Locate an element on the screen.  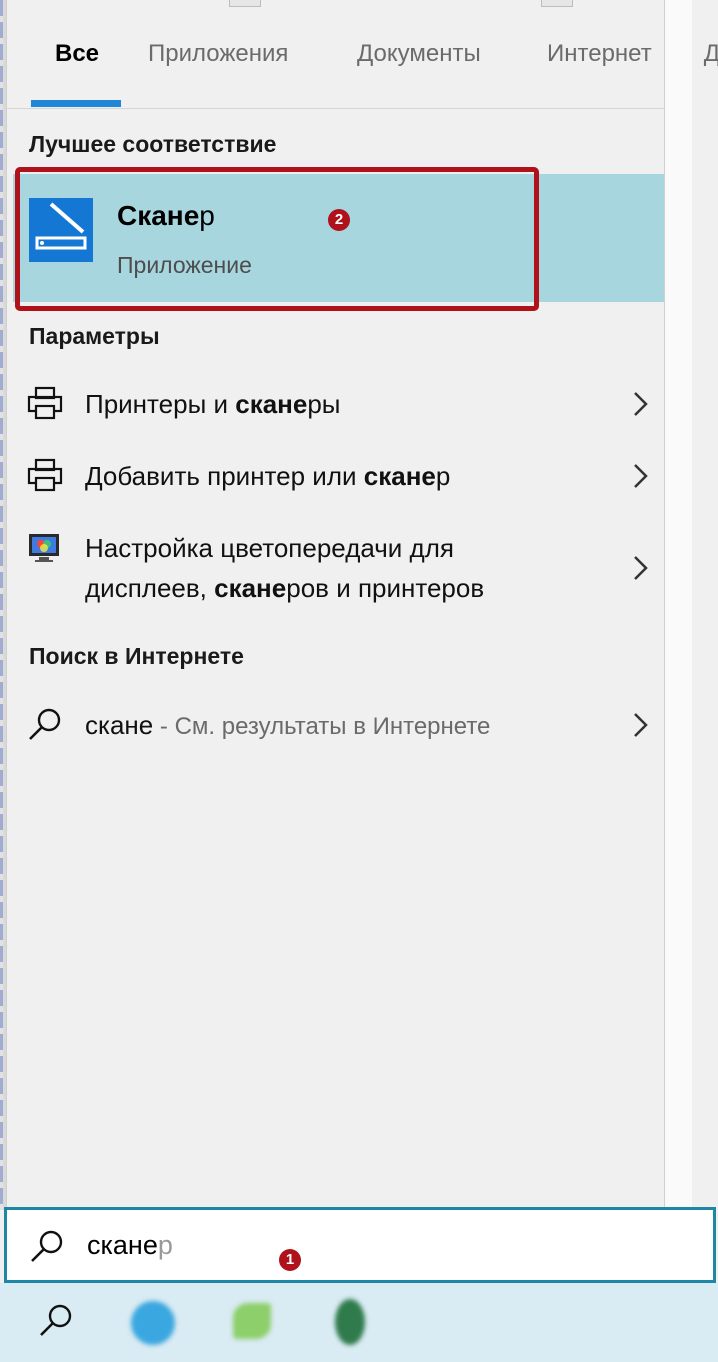
settings-item-add-printer: Добавить принтер или сканер is located at coordinates (349, 476).